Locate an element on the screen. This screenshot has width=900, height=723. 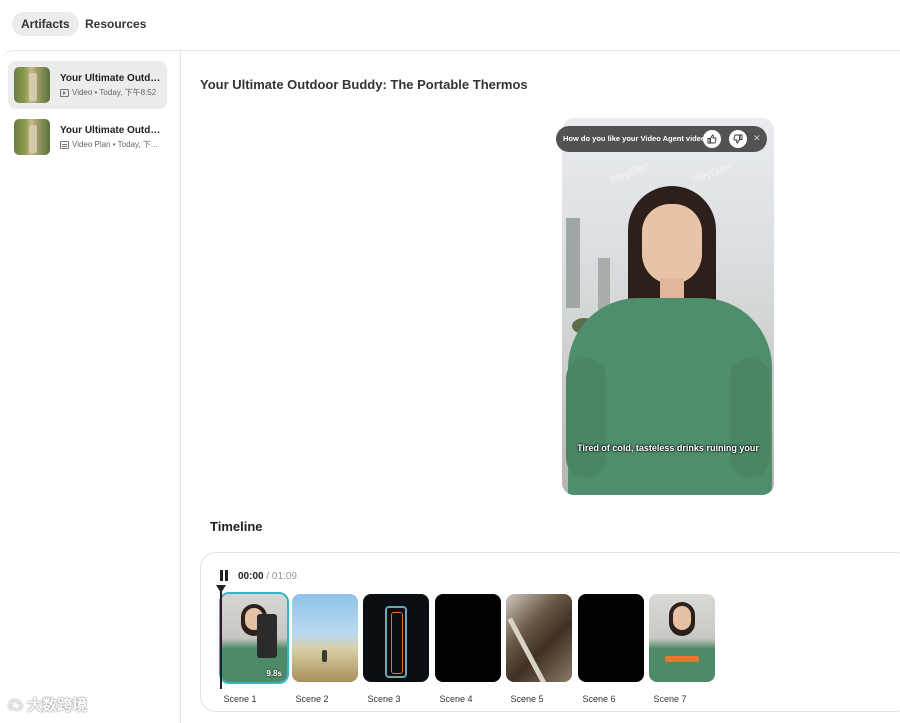
watermark-logo: ☁ 大数跨境 is located at coordinates (47, 704).